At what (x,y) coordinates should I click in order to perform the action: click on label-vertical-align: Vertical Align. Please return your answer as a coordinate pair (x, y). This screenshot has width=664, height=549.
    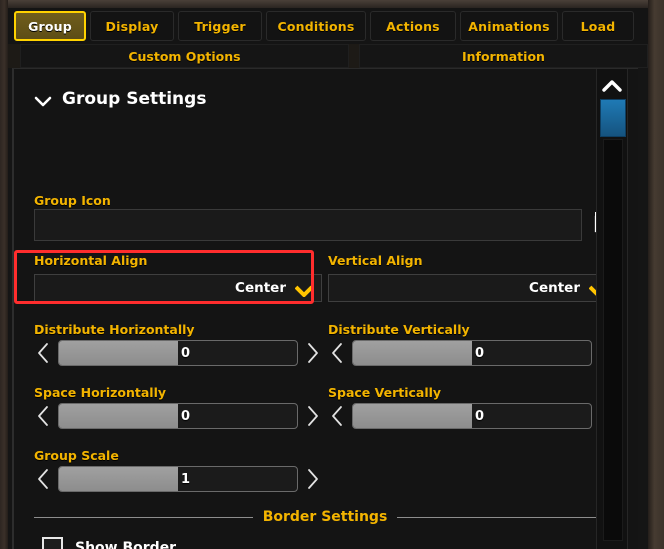
    Looking at the image, I should click on (375, 260).